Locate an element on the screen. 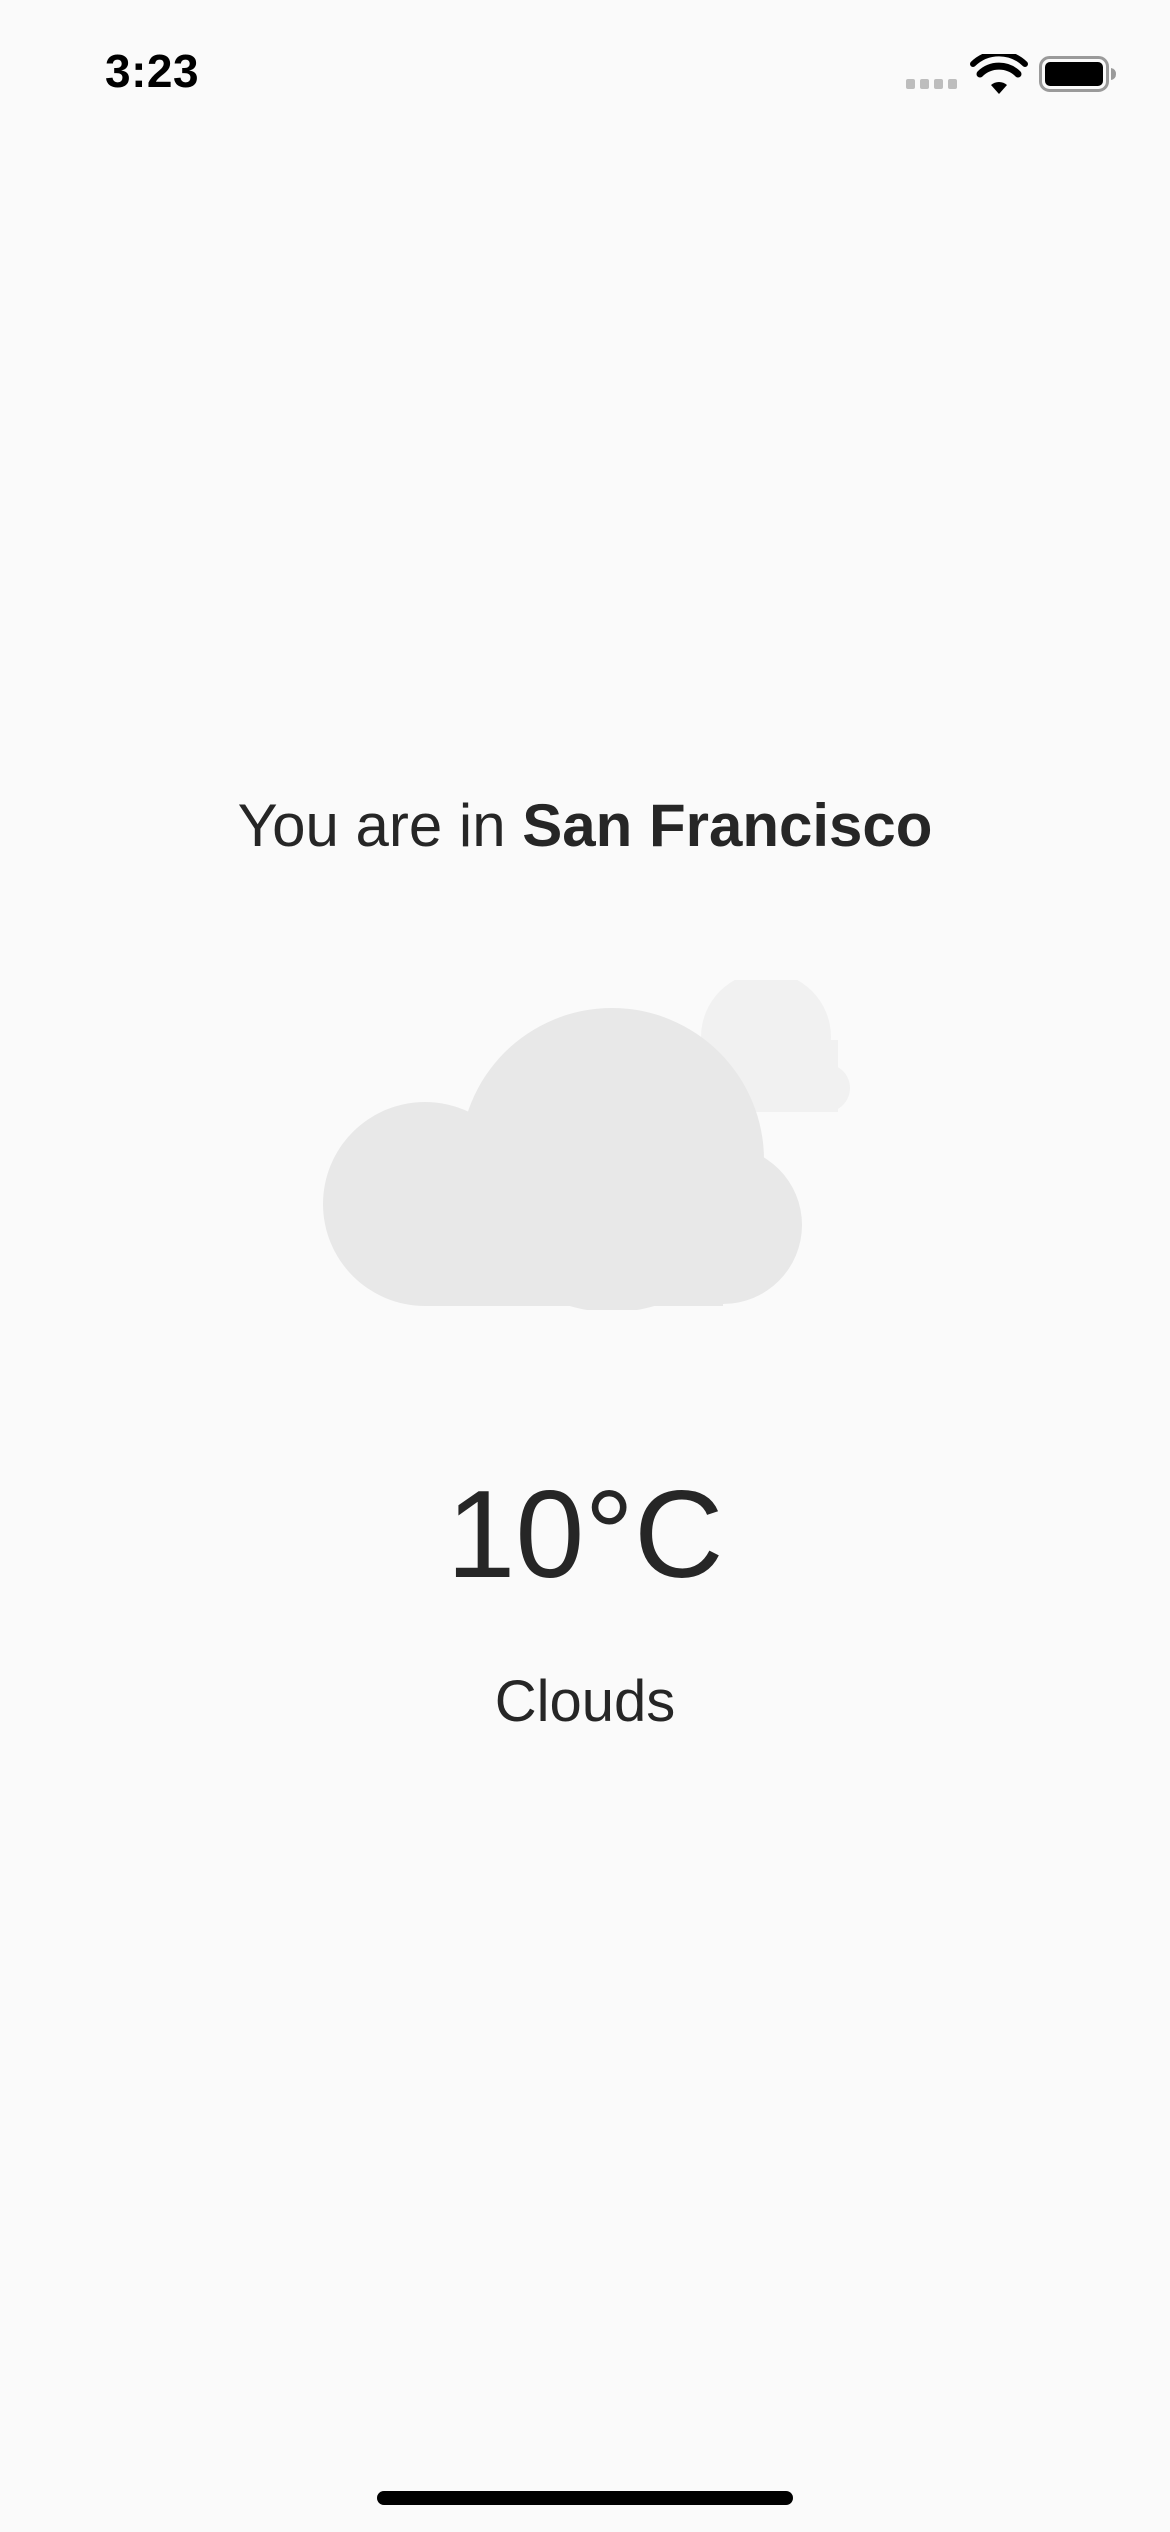  status-time: 3:23 is located at coordinates (152, 71).